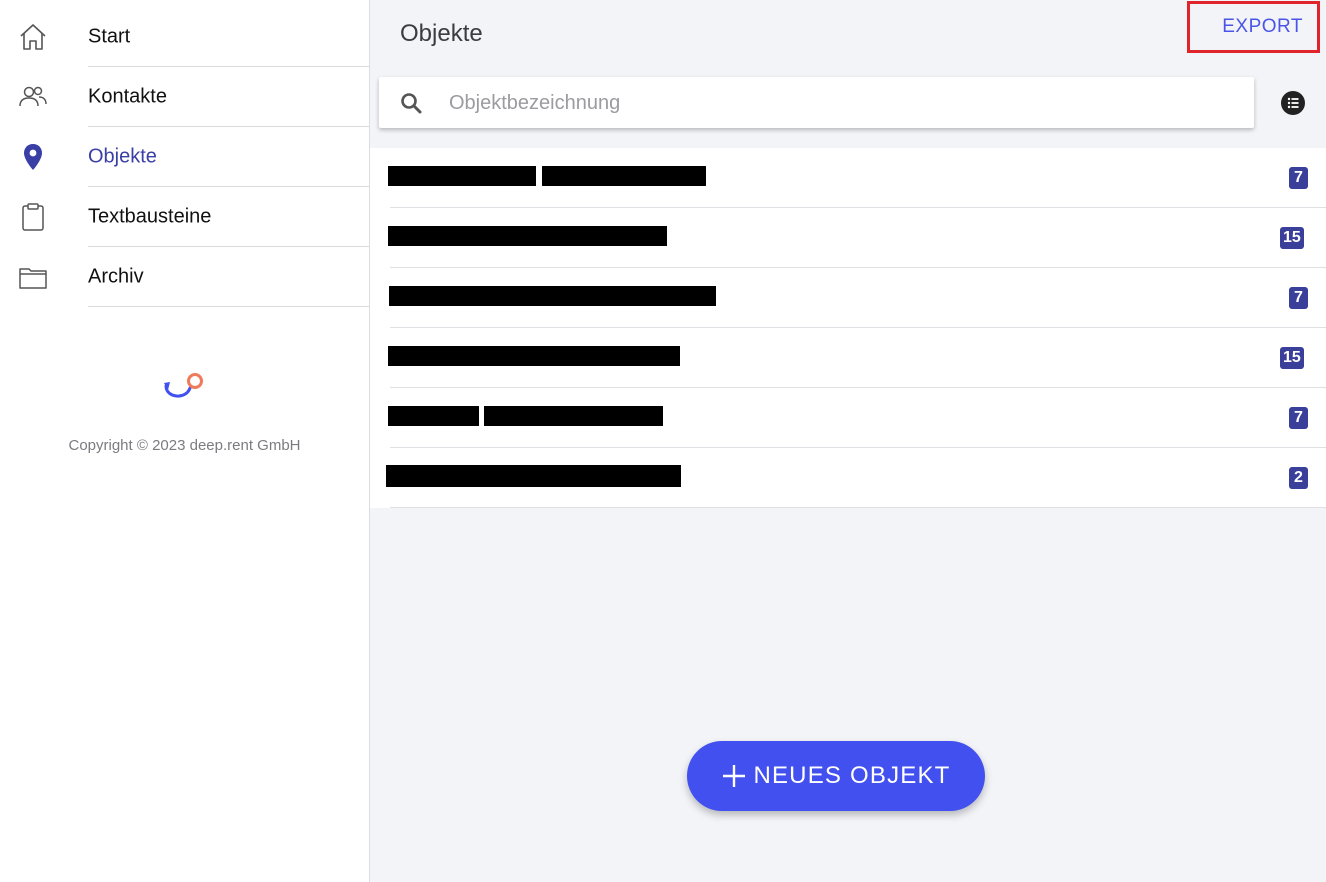 The image size is (1326, 882). What do you see at coordinates (33, 37) in the screenshot?
I see `home-icon` at bounding box center [33, 37].